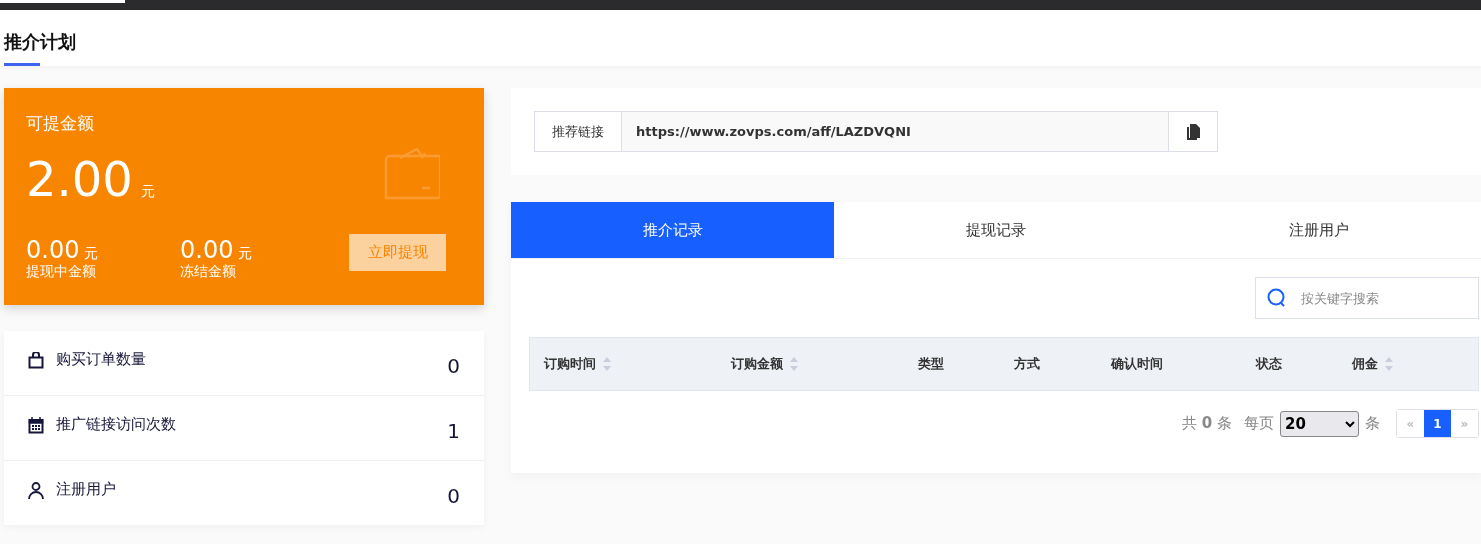  Describe the element at coordinates (61, 272) in the screenshot. I see `sub-amount-label: 提现中金额` at that location.